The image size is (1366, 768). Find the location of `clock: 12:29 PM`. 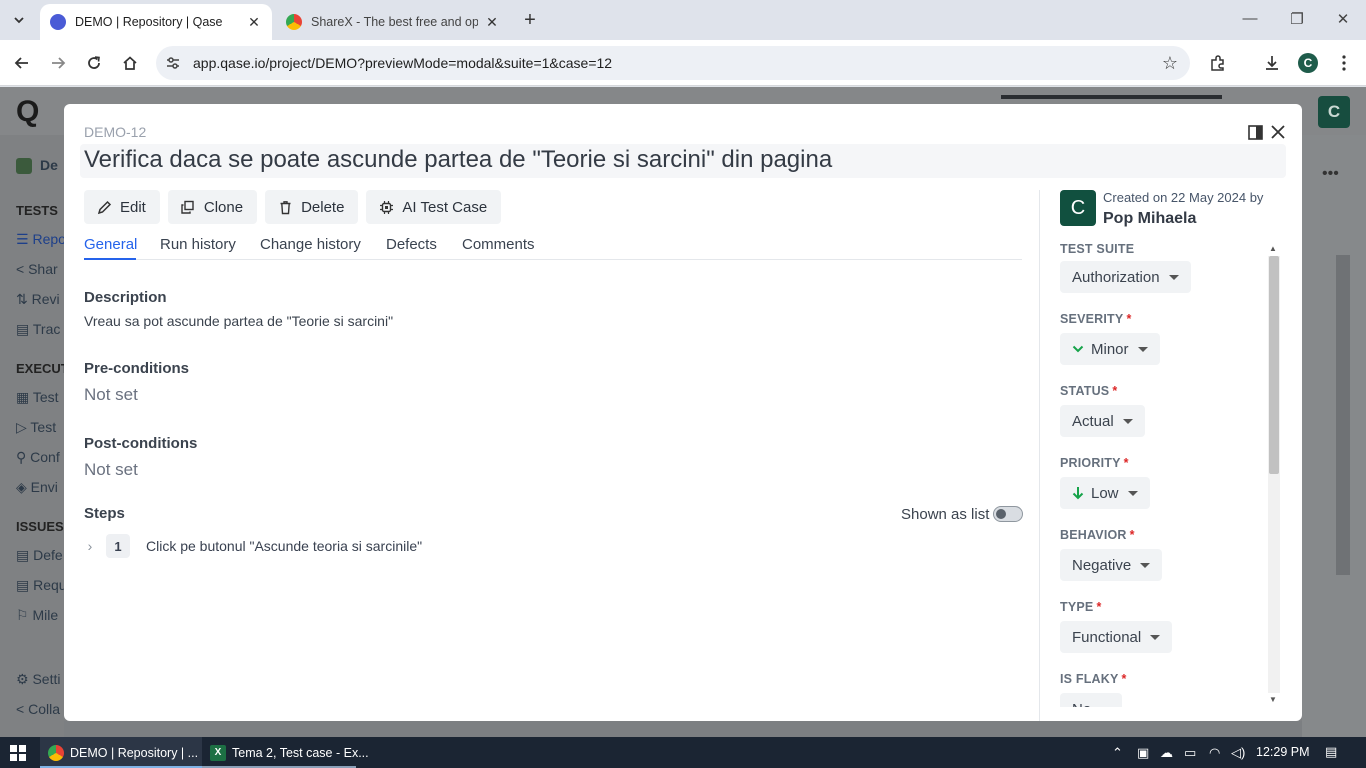

clock: 12:29 PM is located at coordinates (1283, 752).